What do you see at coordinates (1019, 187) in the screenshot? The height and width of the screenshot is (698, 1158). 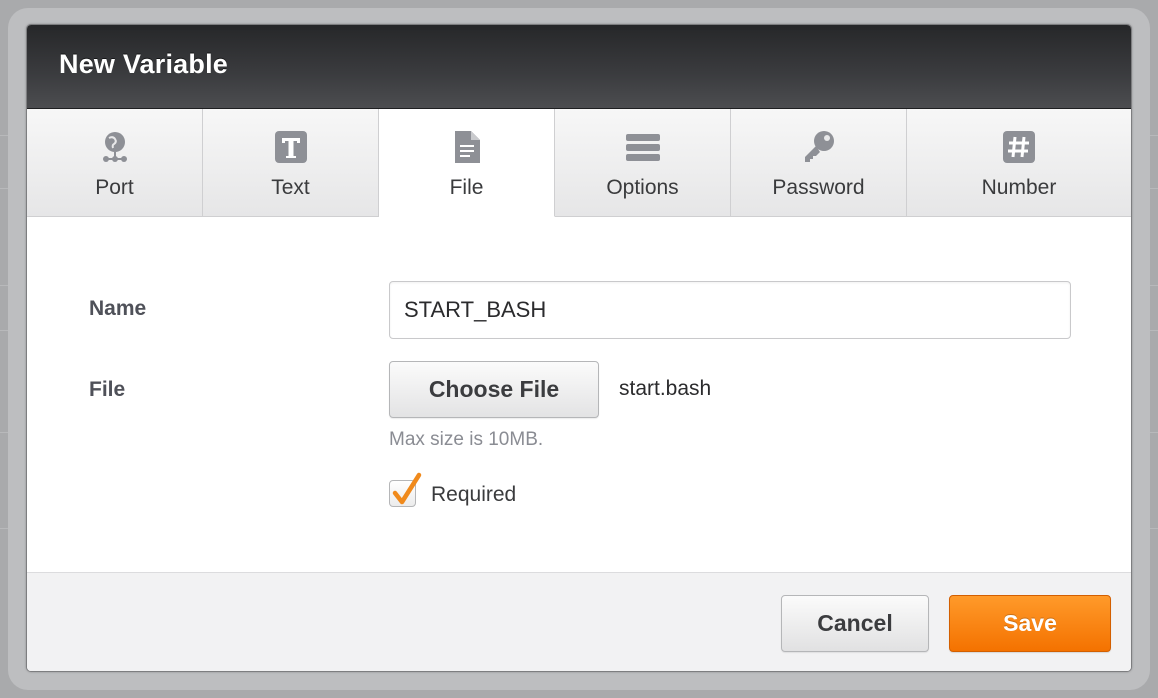 I see `tab-label: Number` at bounding box center [1019, 187].